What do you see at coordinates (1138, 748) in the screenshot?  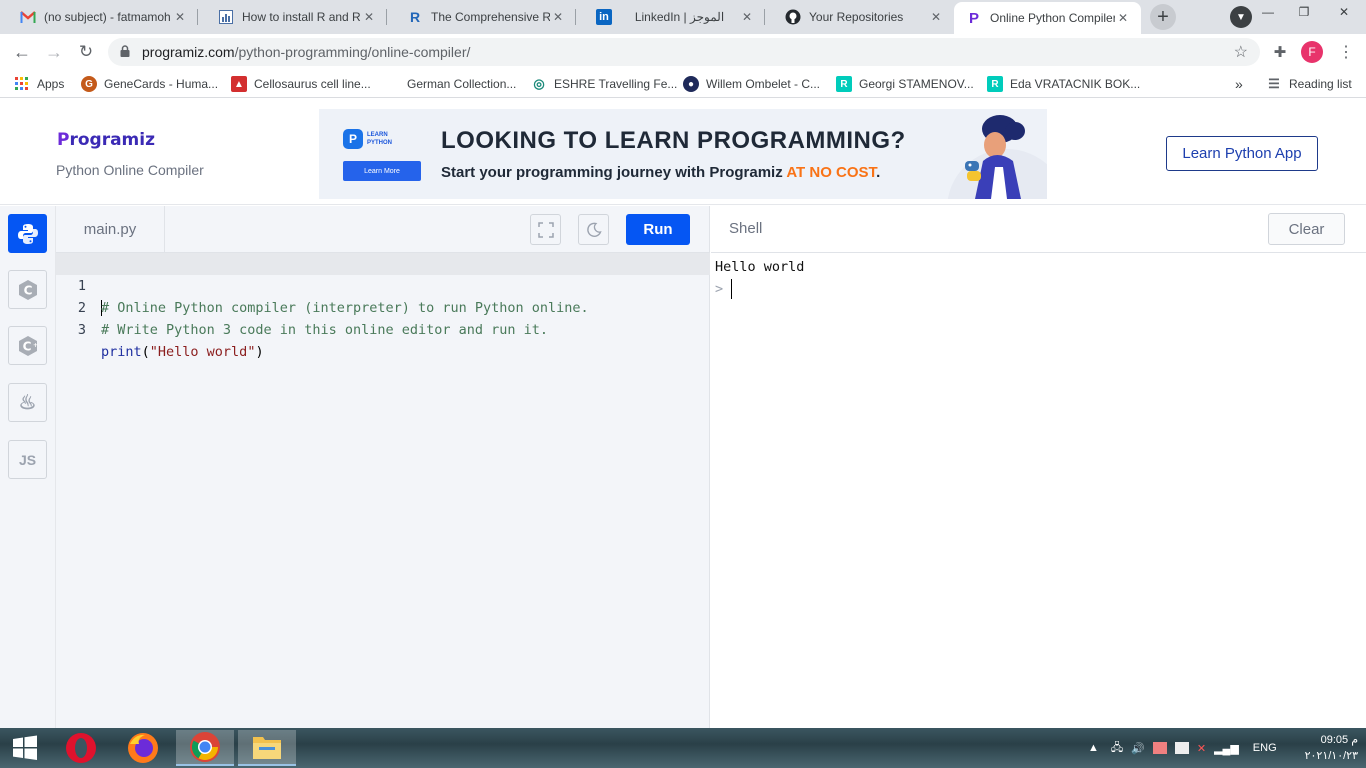 I see `volume-icon: 🔊` at bounding box center [1138, 748].